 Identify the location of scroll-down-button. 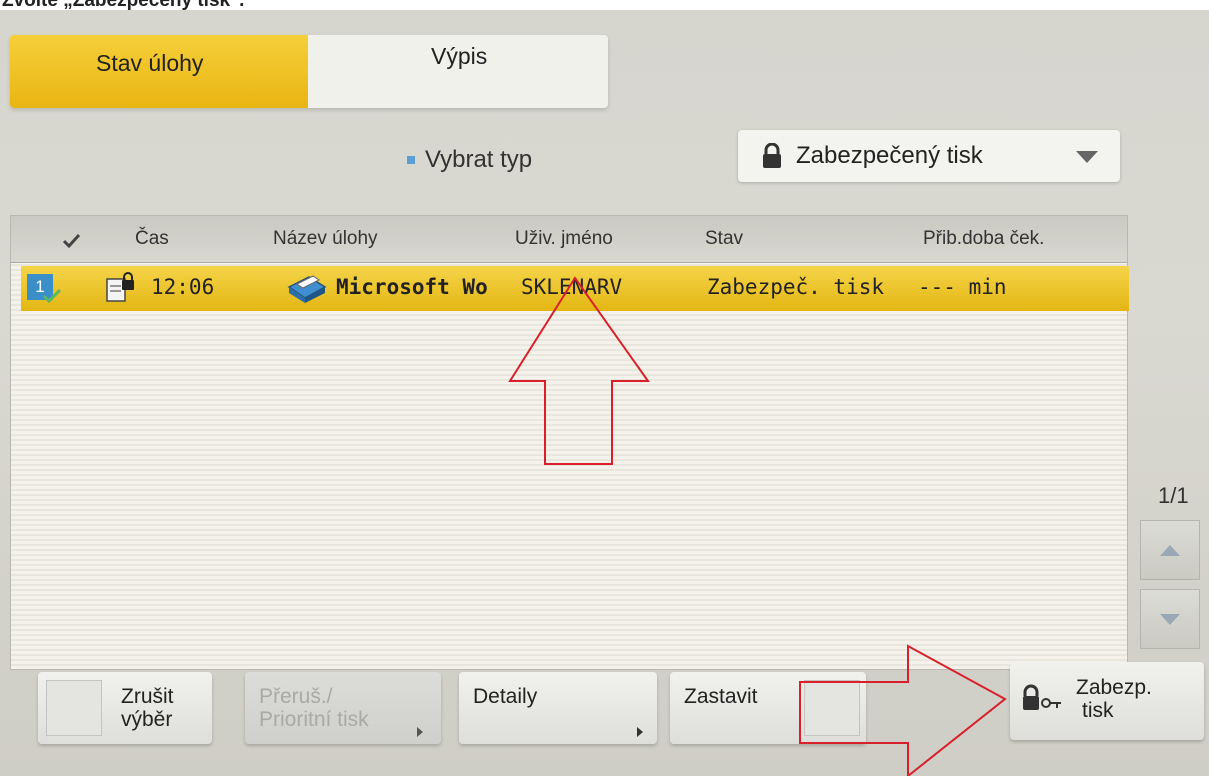
(1170, 619).